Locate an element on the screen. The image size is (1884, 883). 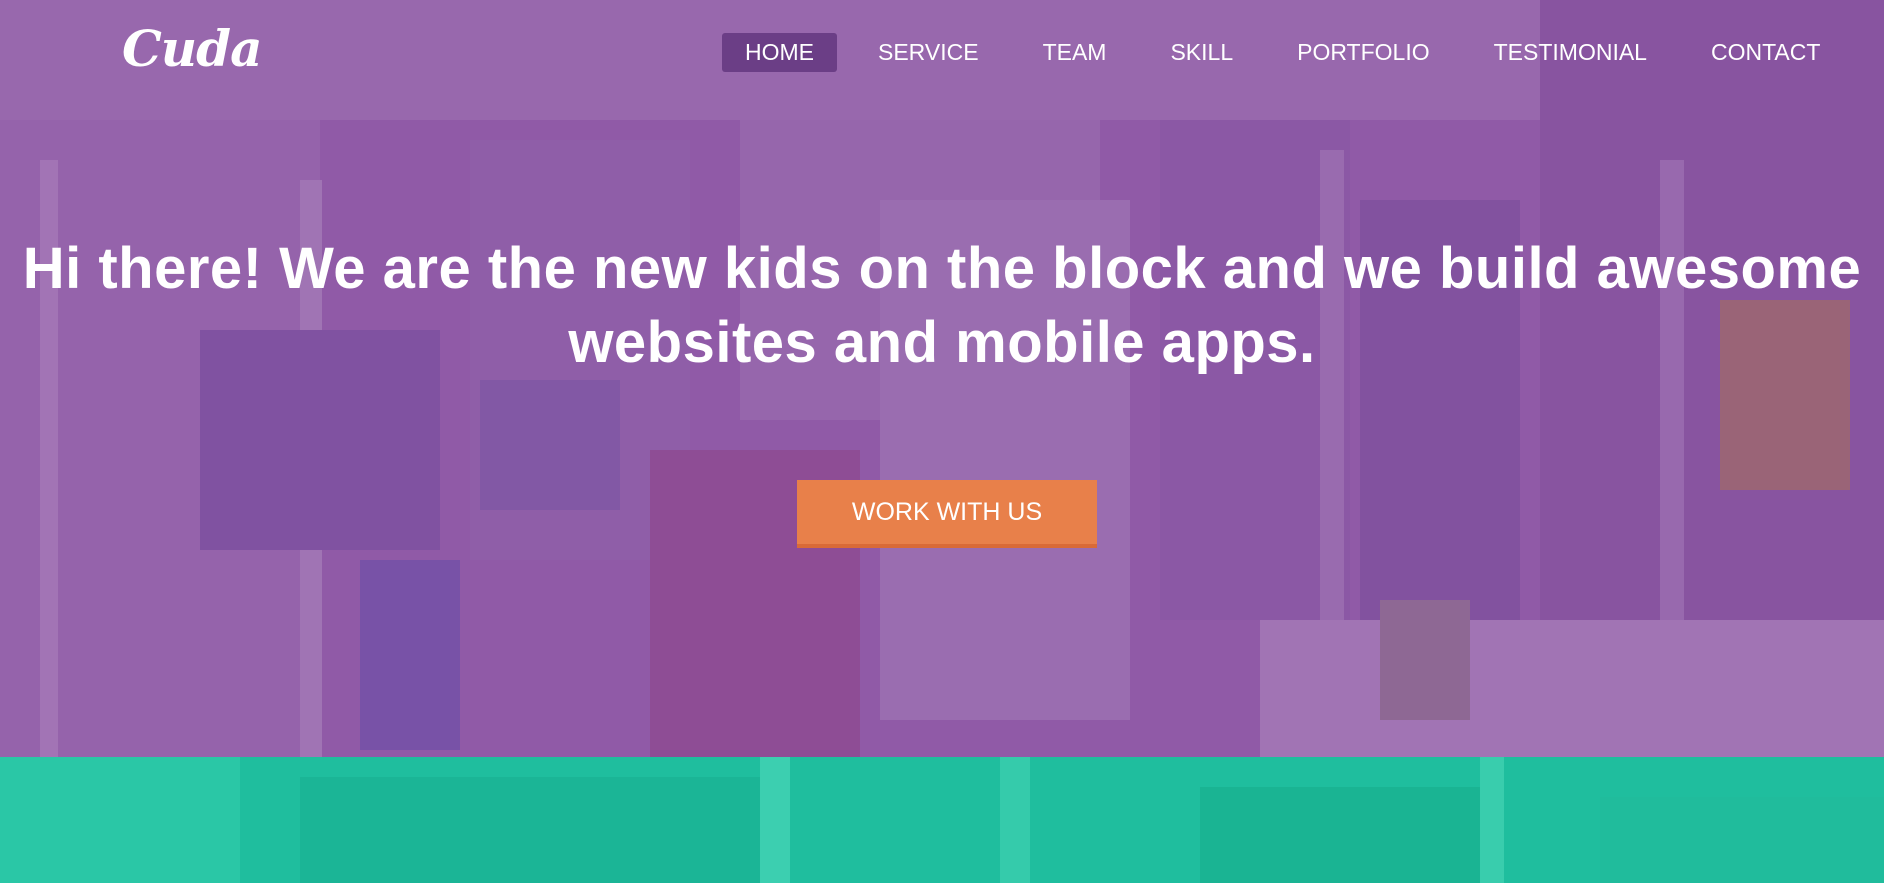
nav-item-service: SERVICE is located at coordinates (928, 52).